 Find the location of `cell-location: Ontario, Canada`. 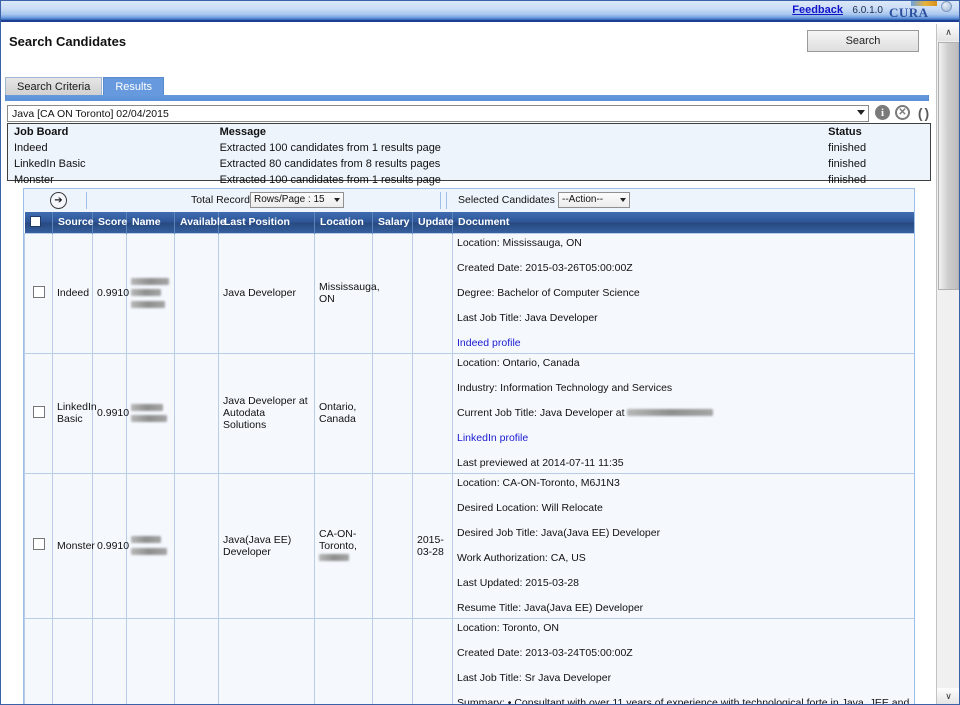

cell-location: Ontario, Canada is located at coordinates (343, 413).